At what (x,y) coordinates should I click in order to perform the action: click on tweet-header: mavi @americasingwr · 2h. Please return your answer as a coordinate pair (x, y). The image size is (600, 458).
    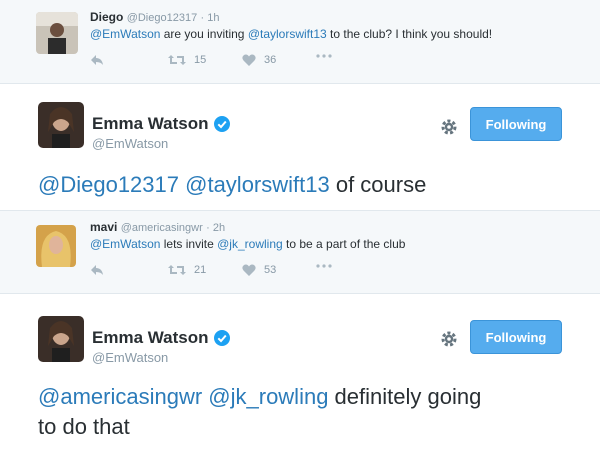
    Looking at the image, I should click on (157, 227).